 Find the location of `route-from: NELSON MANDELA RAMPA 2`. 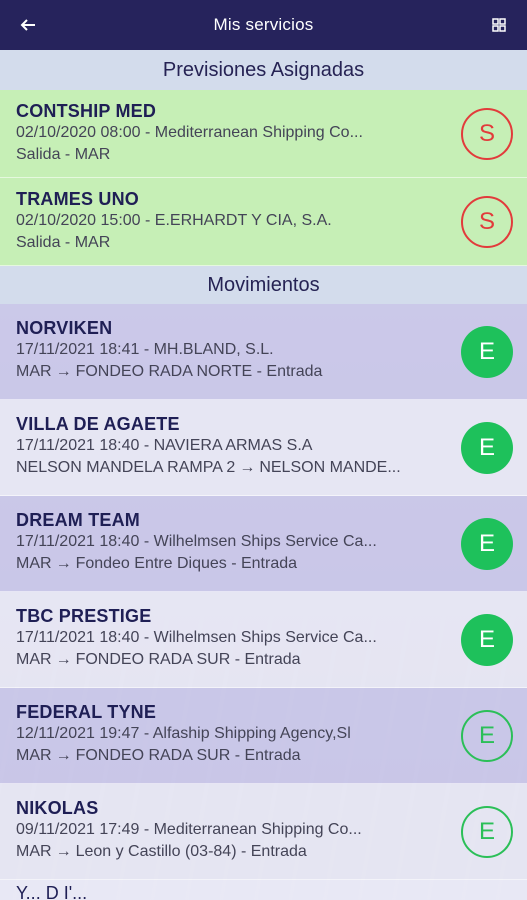

route-from: NELSON MANDELA RAMPA 2 is located at coordinates (126, 467).